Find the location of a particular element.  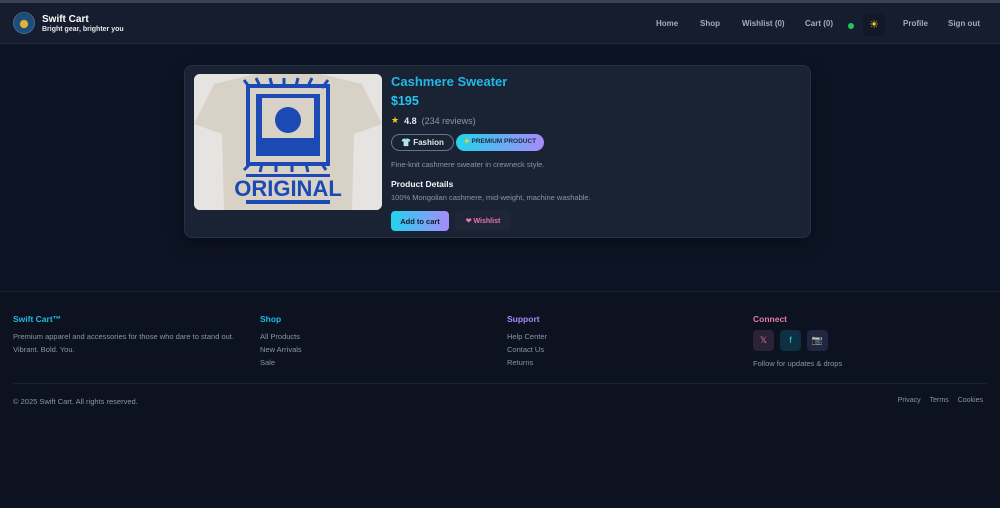

nav-sign-out: Sign out is located at coordinates (964, 23).